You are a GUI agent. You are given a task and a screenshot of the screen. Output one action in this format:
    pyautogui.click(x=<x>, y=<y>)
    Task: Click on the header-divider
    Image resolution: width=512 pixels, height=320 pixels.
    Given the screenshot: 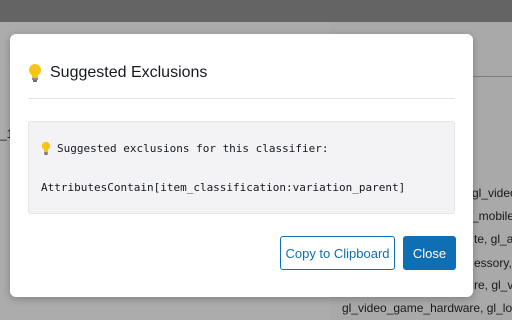 What is the action you would take?
    pyautogui.click(x=241, y=98)
    